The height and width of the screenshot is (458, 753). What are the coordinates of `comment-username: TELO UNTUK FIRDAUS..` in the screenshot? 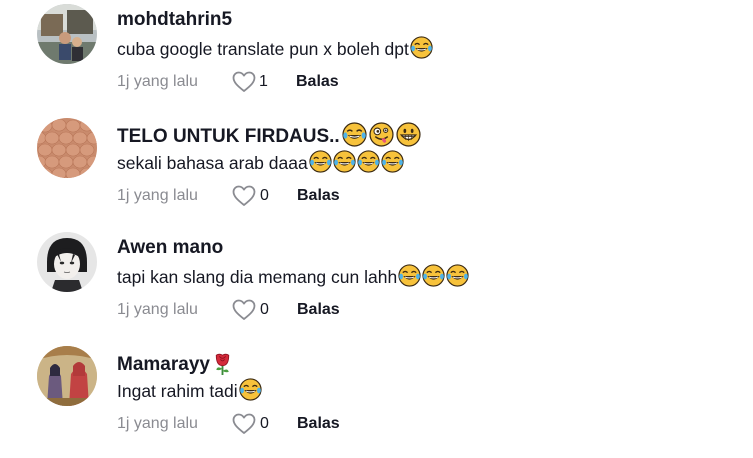 It's located at (269, 135).